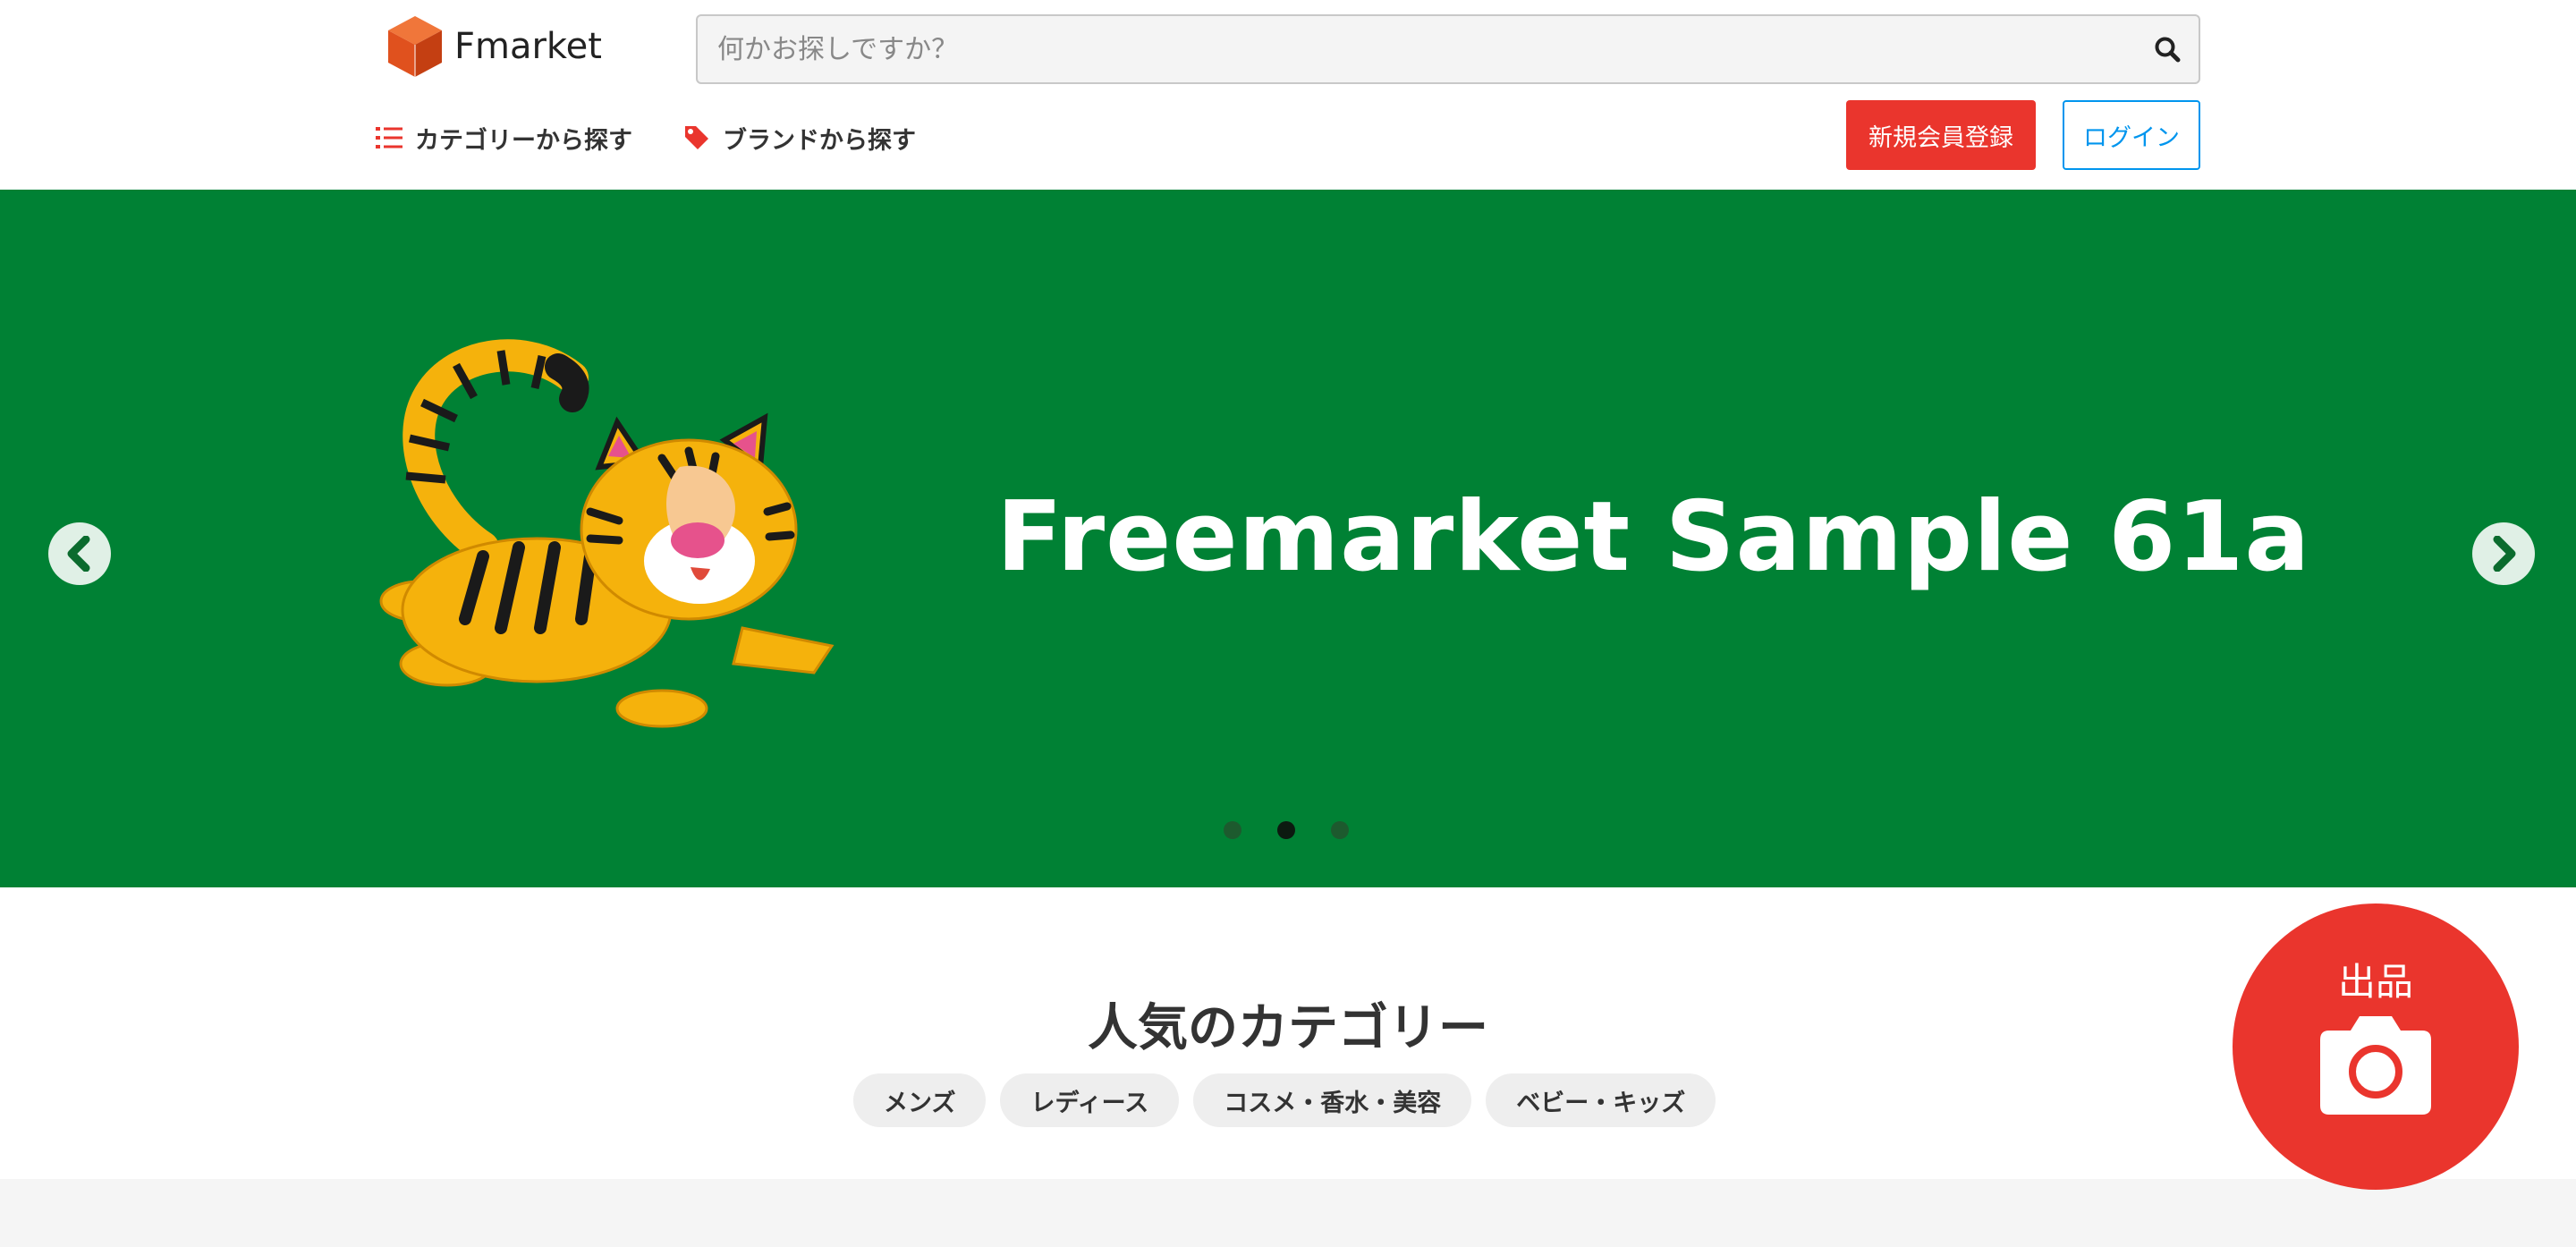 The width and height of the screenshot is (2576, 1247). Describe the element at coordinates (1288, 1028) in the screenshot. I see `popular-categories-title: 人気のカテゴリー` at that location.